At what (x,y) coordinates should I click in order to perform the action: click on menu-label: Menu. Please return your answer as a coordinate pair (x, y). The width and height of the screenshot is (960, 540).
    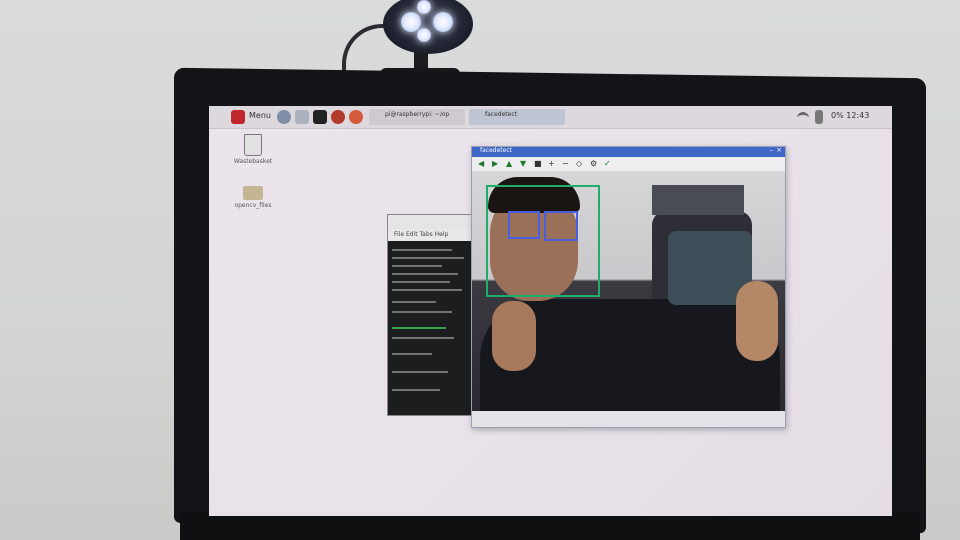
    Looking at the image, I should click on (260, 115).